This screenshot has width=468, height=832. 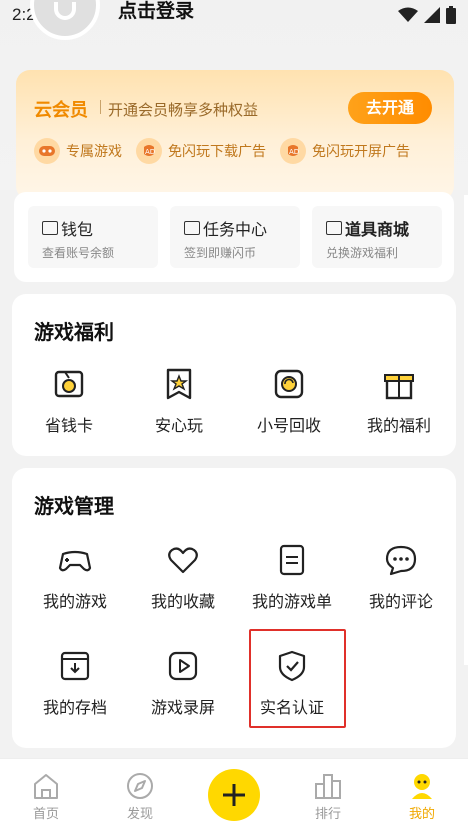 I want to click on welfare-my-benefits: 我的福利, so click(x=399, y=401).